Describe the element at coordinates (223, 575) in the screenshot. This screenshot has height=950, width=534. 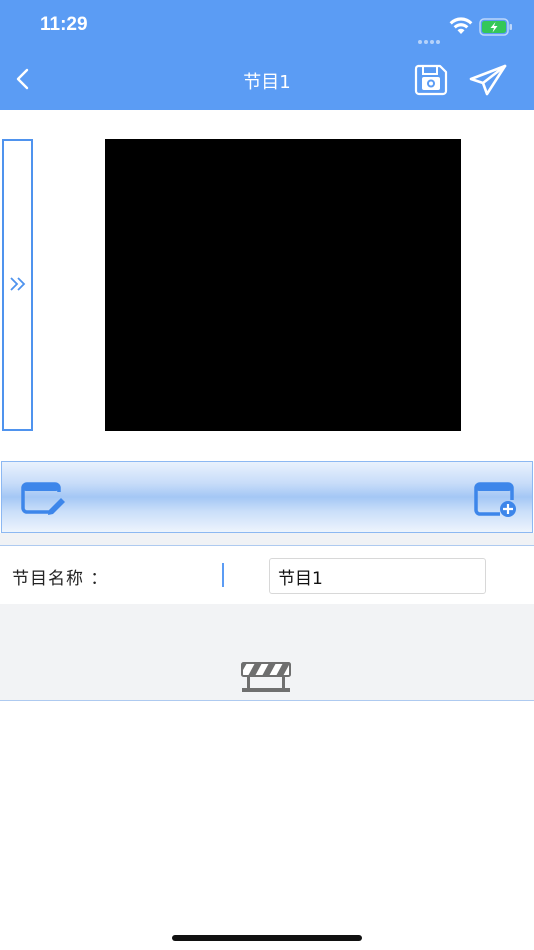
I see `field-divider` at that location.